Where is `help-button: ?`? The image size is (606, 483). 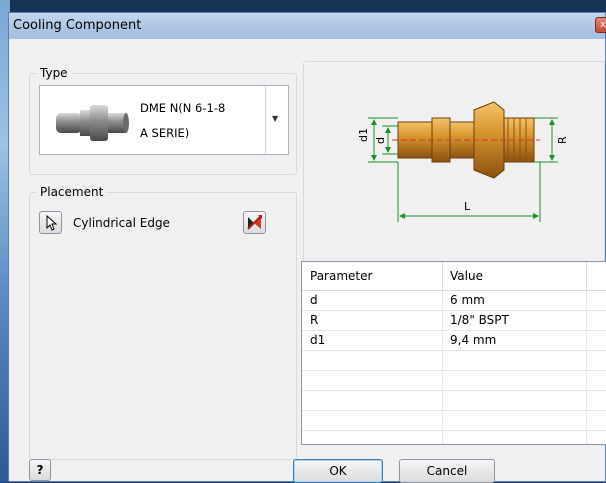
help-button: ? is located at coordinates (40, 470).